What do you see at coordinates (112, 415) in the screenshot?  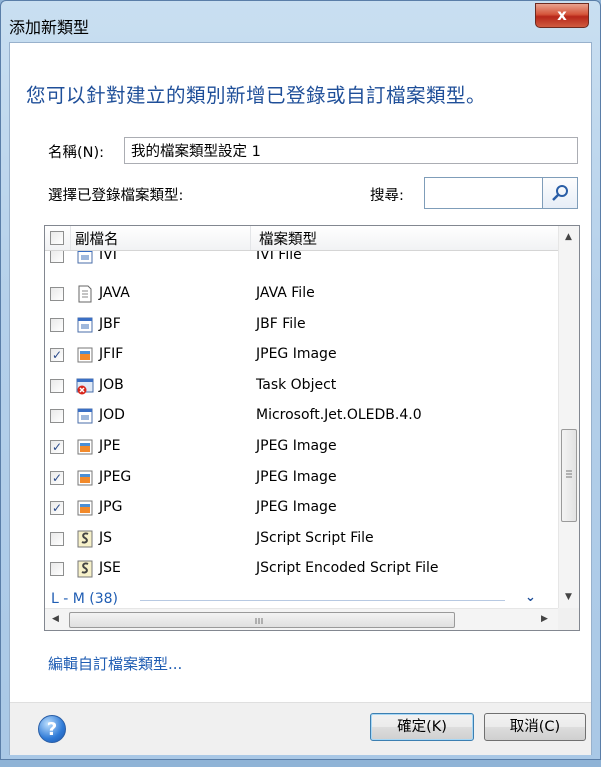 I see `row-extension: JOD` at bounding box center [112, 415].